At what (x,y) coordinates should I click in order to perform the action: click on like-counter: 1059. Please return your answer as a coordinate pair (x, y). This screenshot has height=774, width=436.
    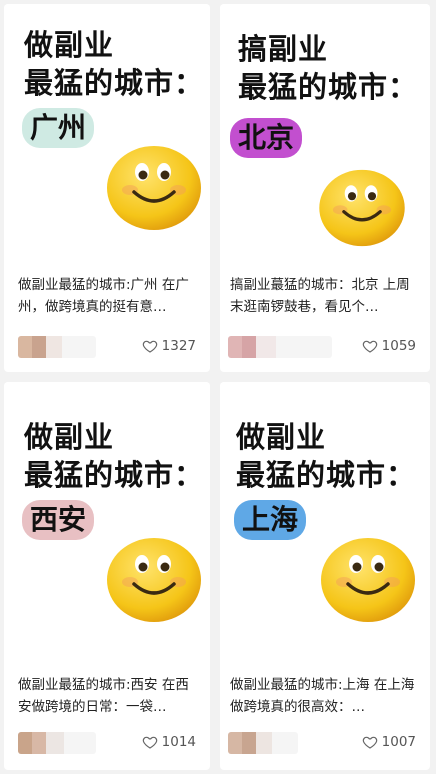
    Looking at the image, I should click on (389, 346).